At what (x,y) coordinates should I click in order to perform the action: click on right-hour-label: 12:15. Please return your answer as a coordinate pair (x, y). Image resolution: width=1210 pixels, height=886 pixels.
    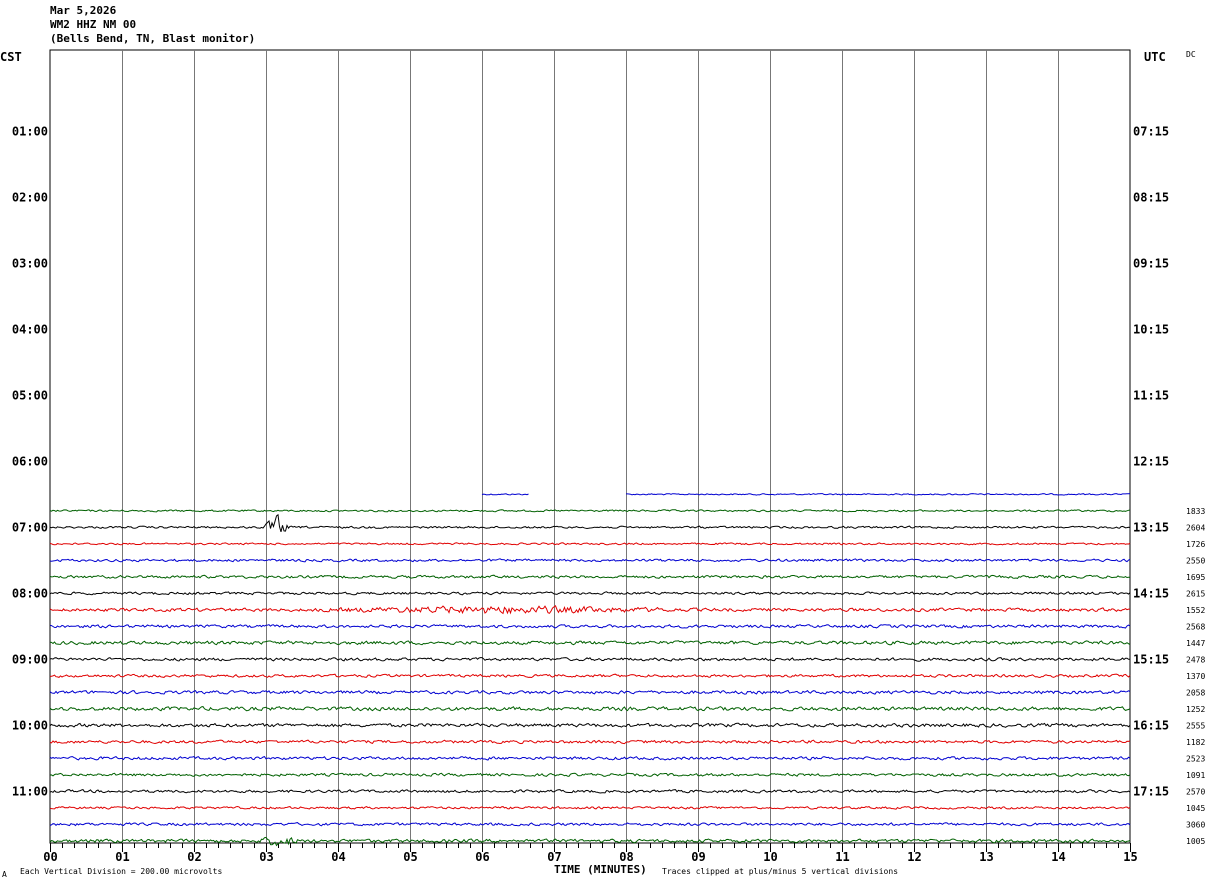
    Looking at the image, I should click on (1151, 461).